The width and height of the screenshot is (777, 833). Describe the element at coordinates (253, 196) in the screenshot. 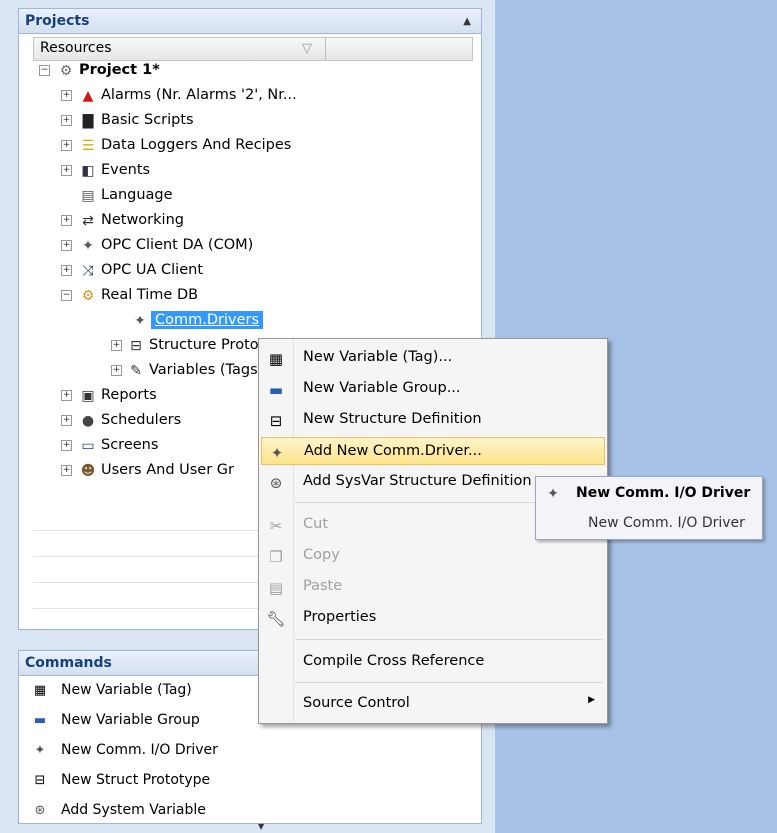

I see `tree-item-language: ▤ Language` at that location.